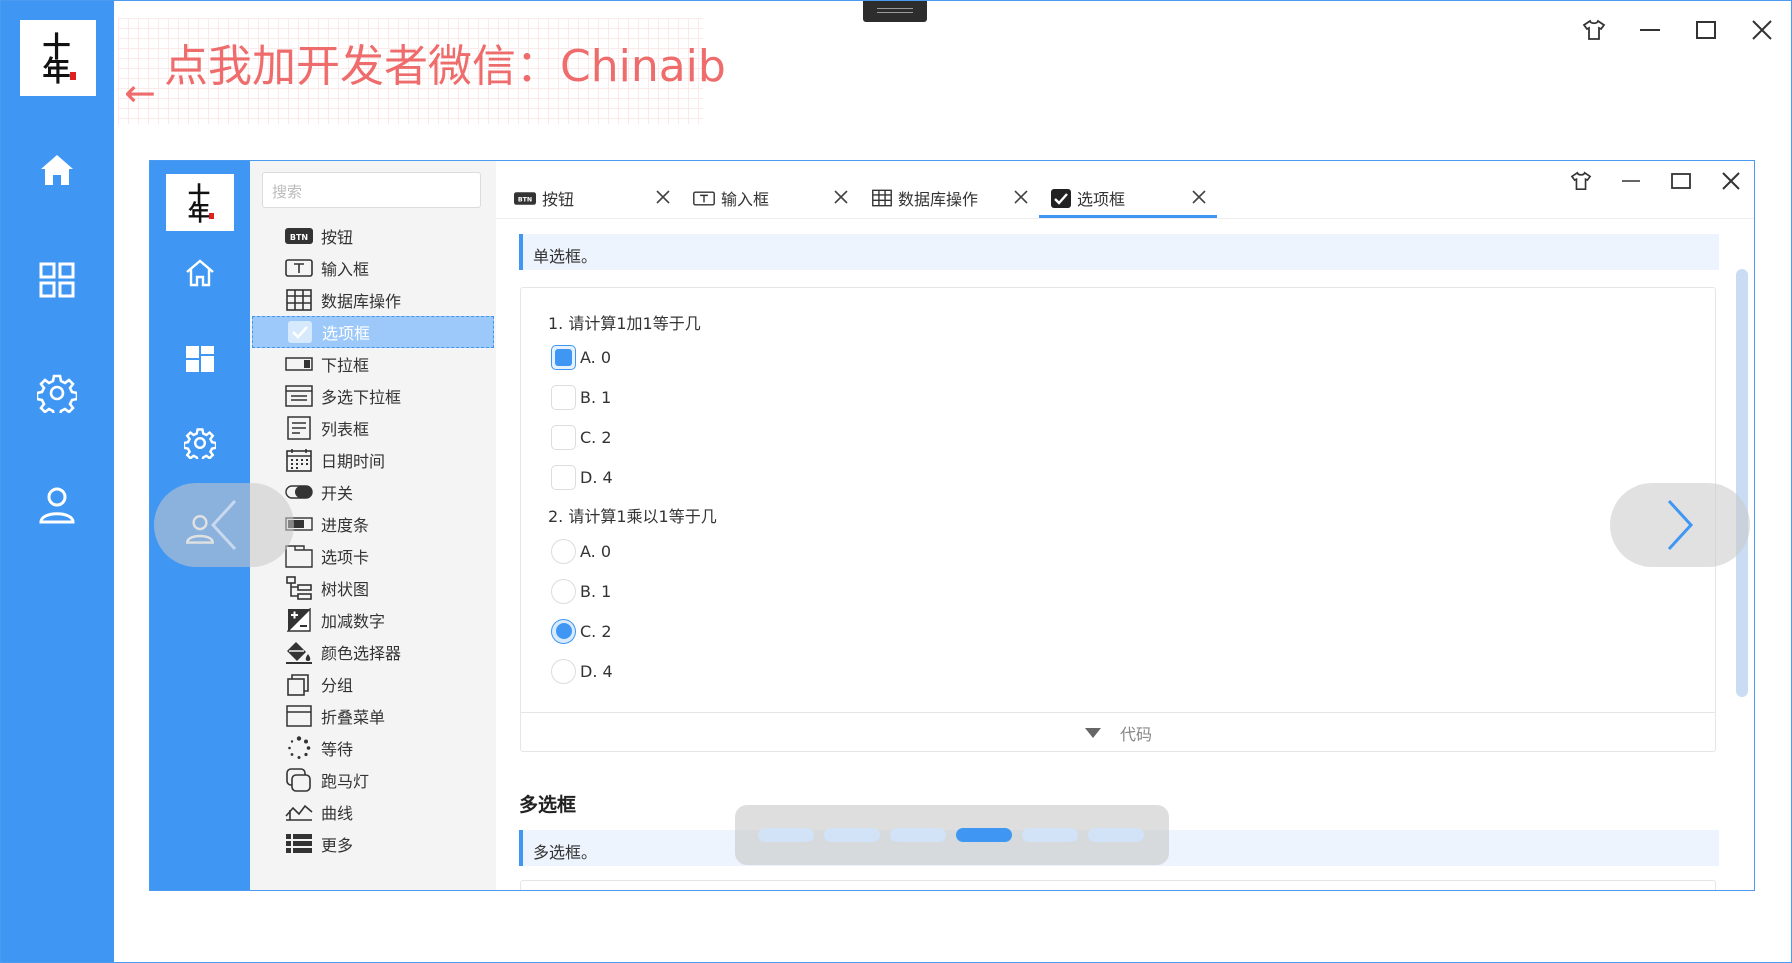 The width and height of the screenshot is (1792, 963). What do you see at coordinates (224, 525) in the screenshot?
I see `carousel-prev-button` at bounding box center [224, 525].